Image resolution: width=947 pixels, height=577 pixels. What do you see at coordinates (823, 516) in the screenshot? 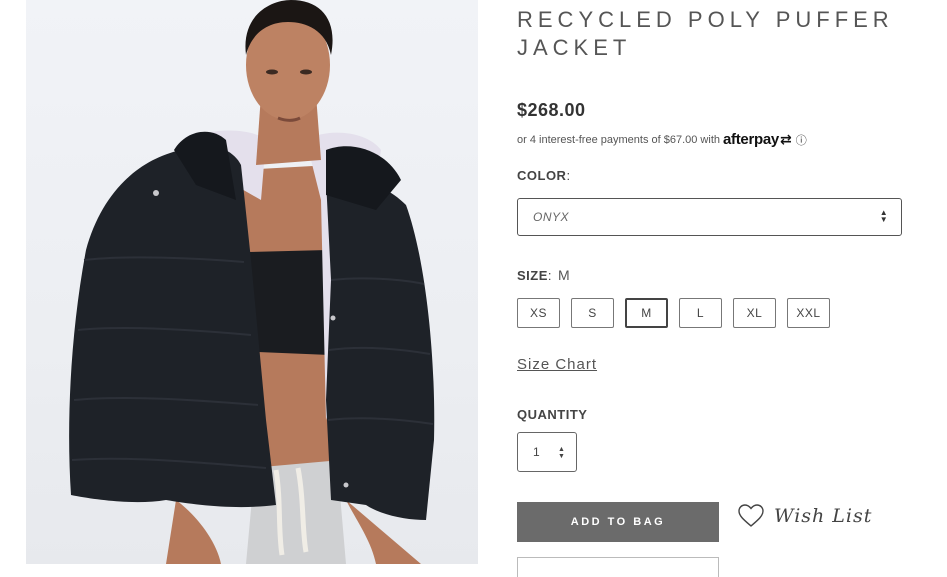
I see `wish-list-label: Wish List` at bounding box center [823, 516].